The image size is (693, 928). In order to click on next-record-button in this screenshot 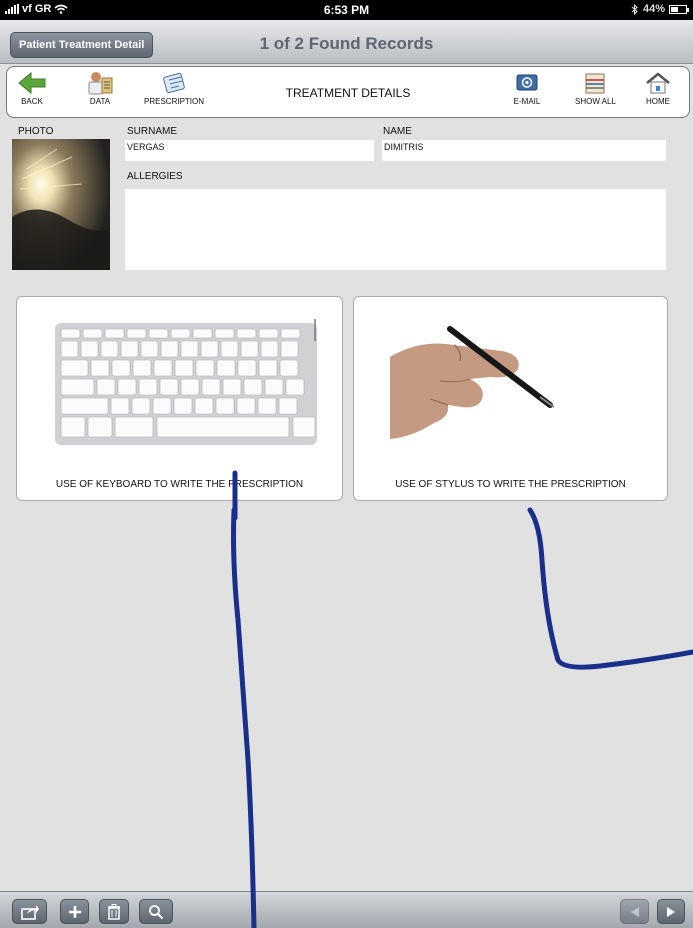, I will do `click(671, 911)`.